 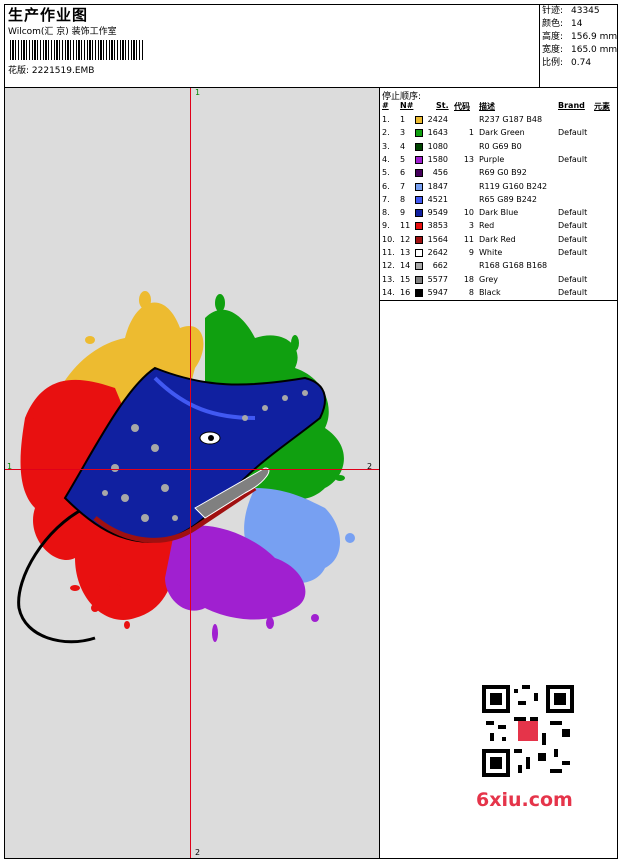 What do you see at coordinates (528, 731) in the screenshot?
I see `qr-code` at bounding box center [528, 731].